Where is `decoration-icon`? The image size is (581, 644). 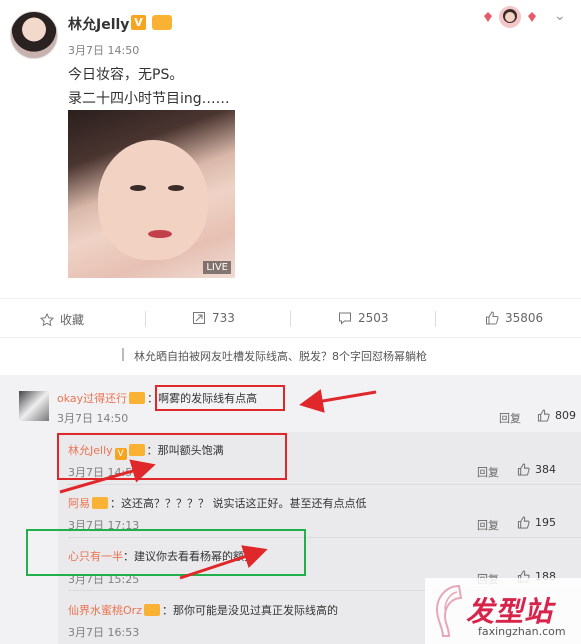
decoration-icon is located at coordinates (510, 17).